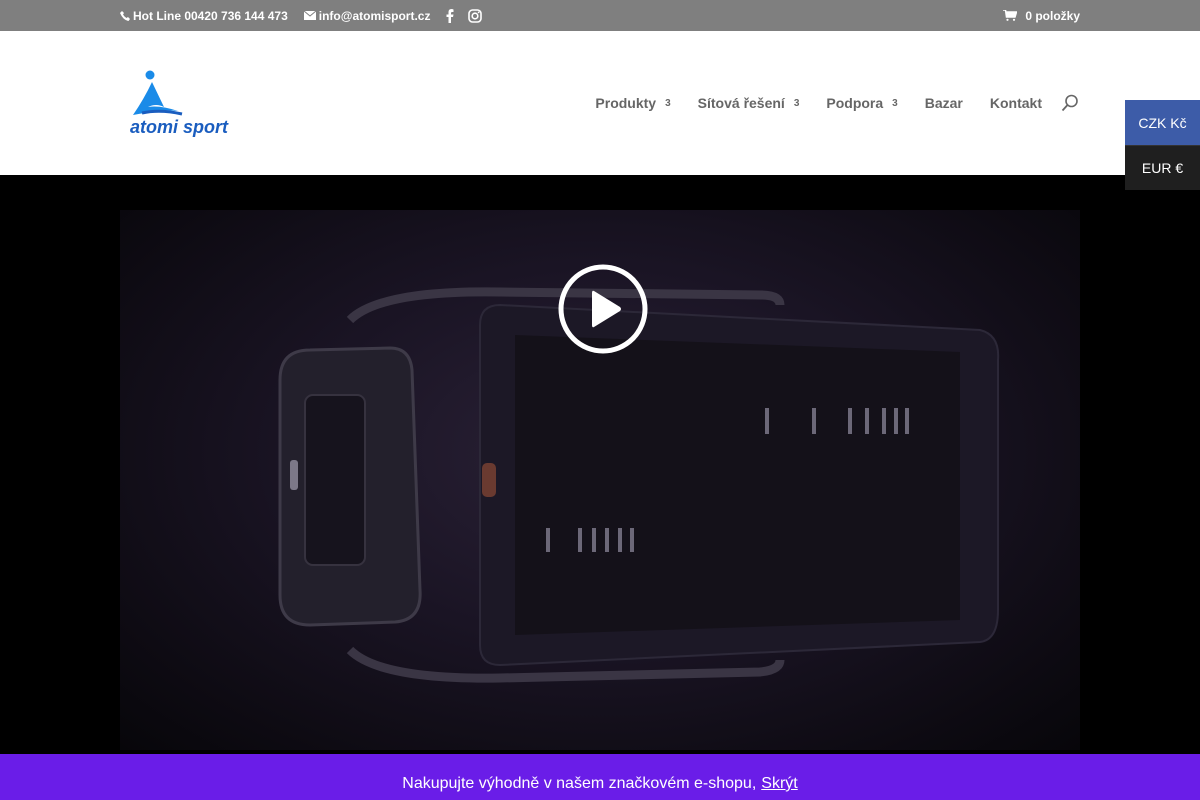  I want to click on nav-item-podpora: Podpora 3, so click(861, 103).